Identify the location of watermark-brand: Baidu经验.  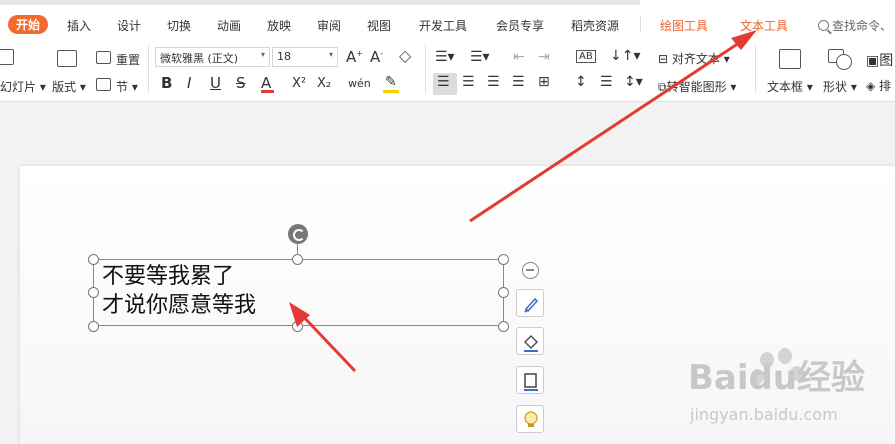
(777, 378).